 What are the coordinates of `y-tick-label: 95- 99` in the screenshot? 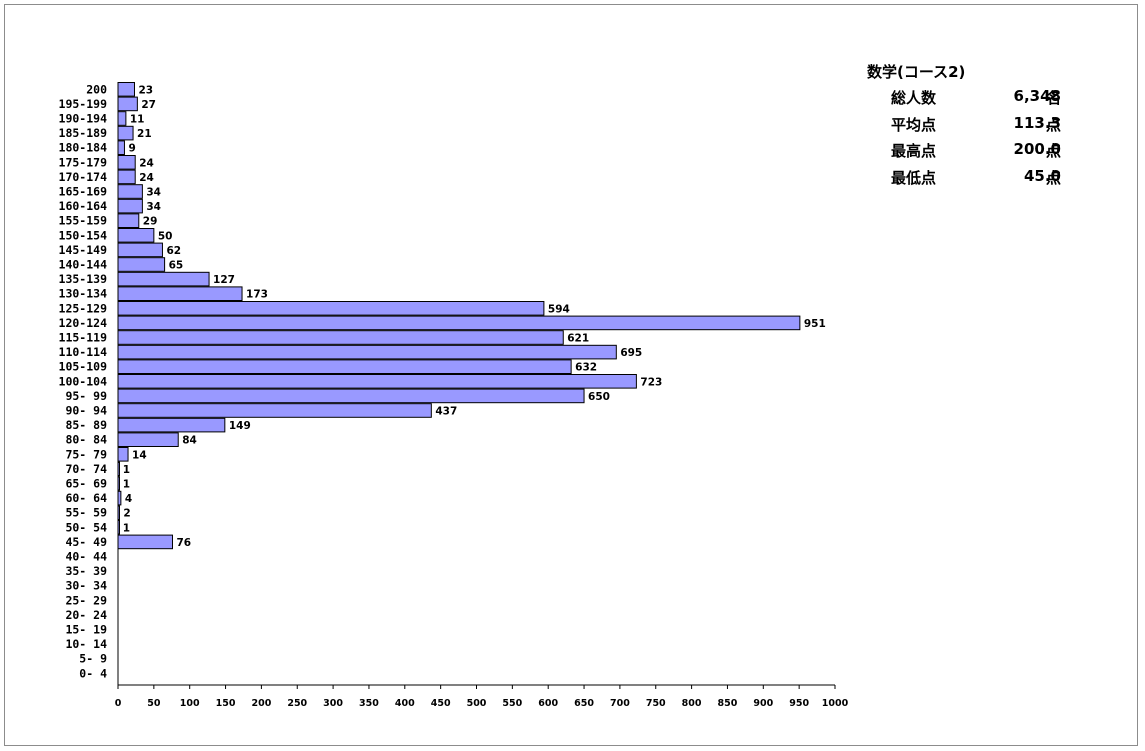 It's located at (86, 396).